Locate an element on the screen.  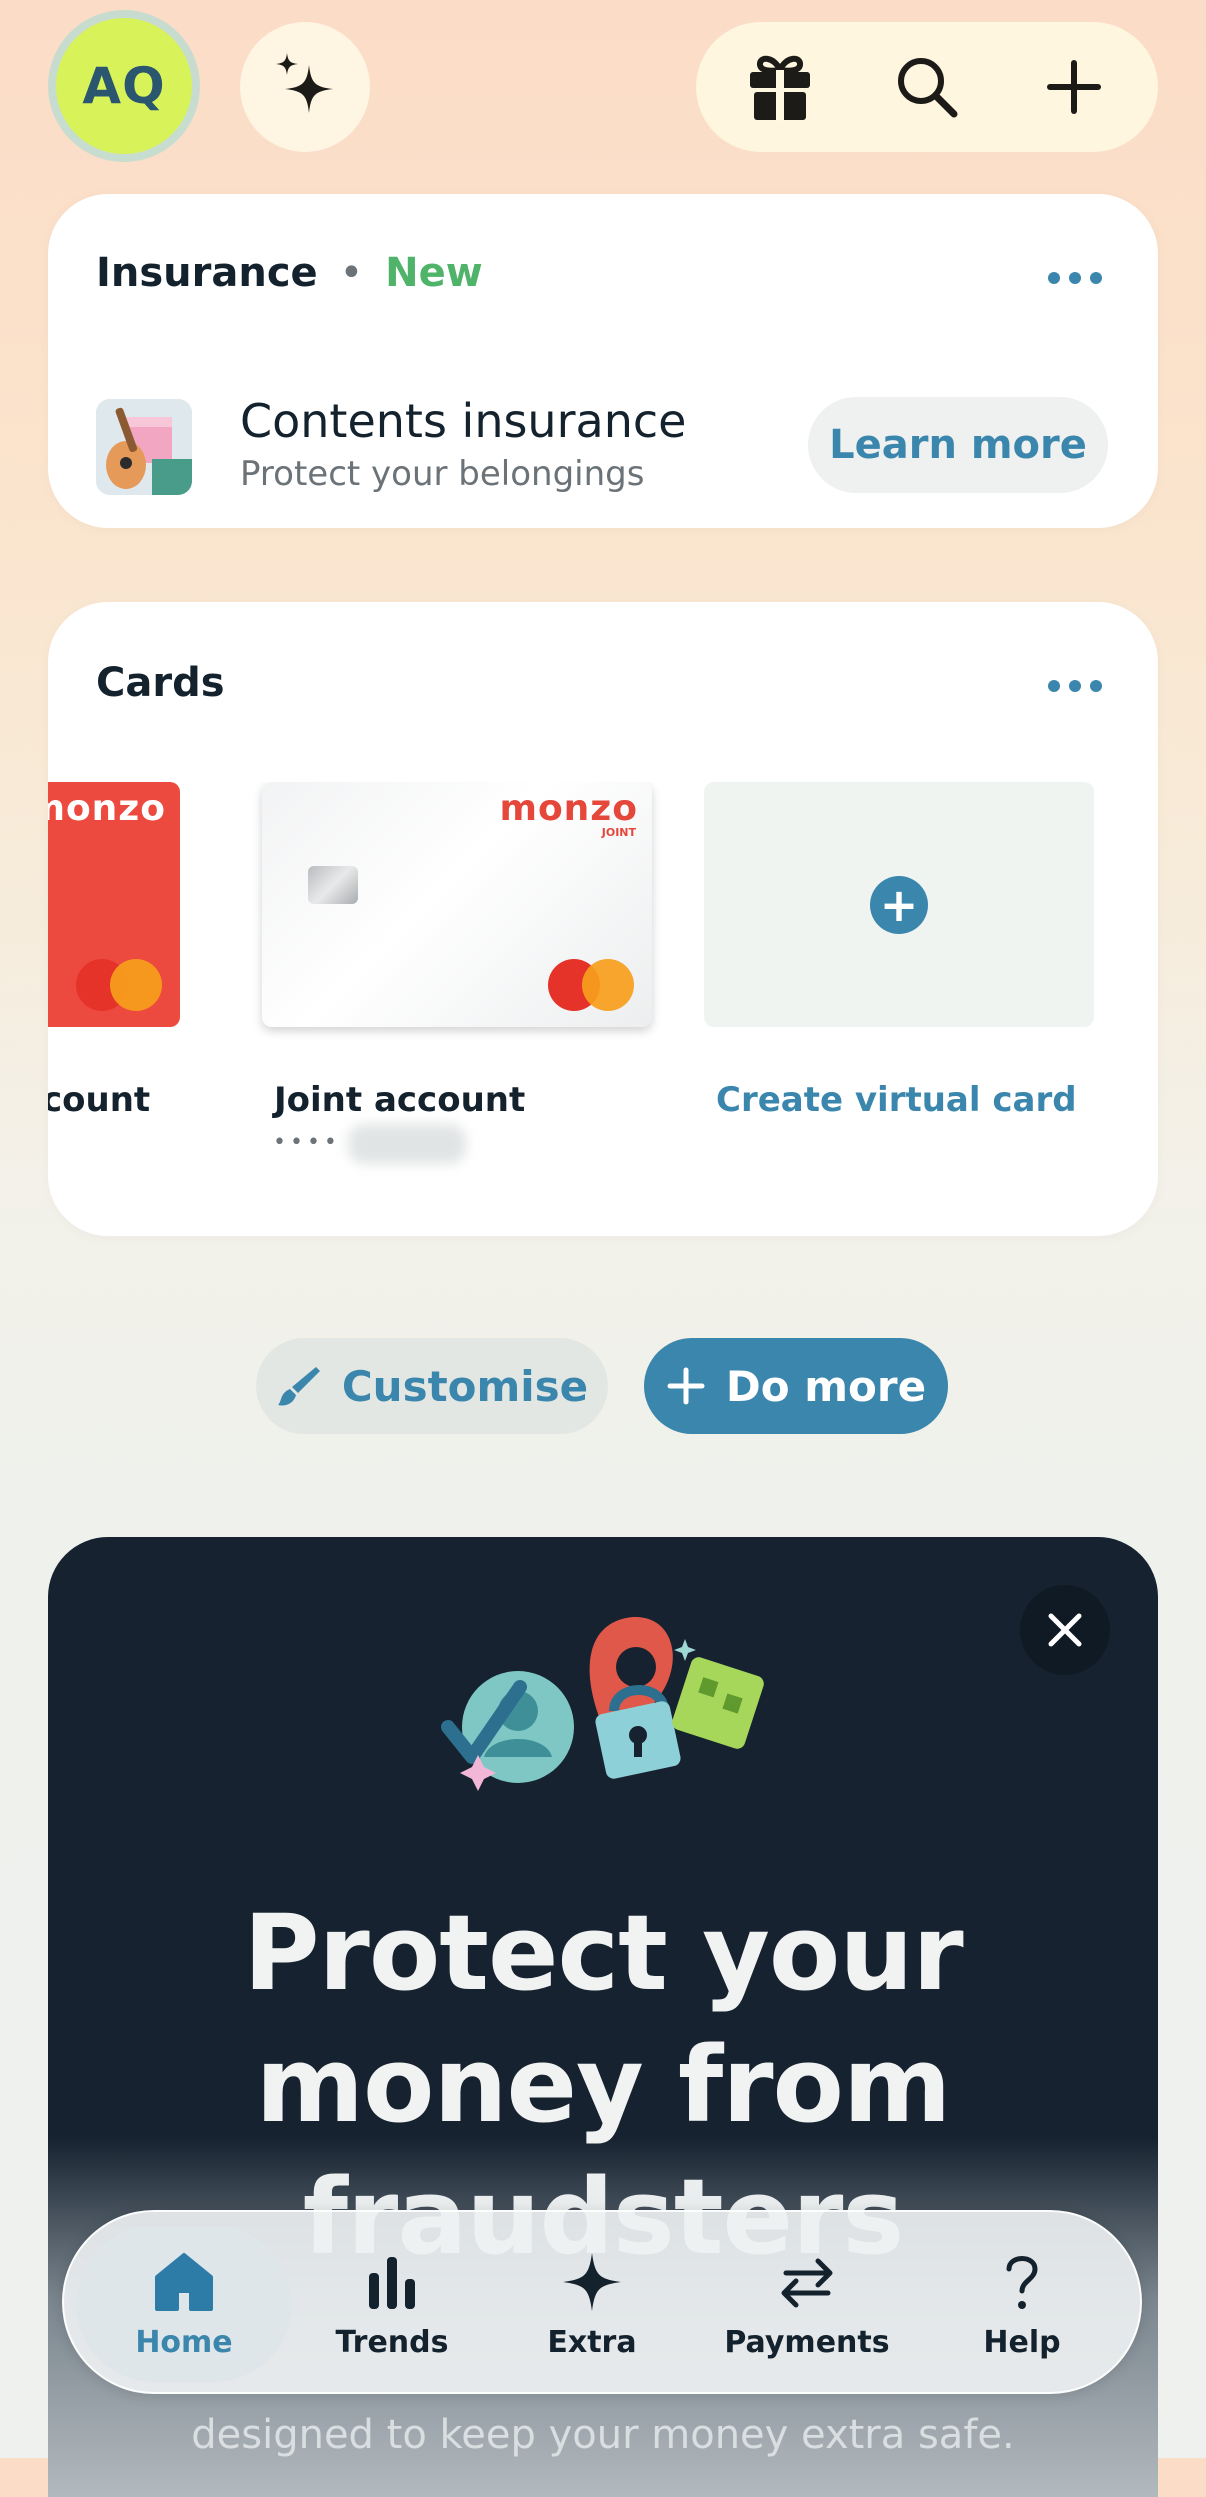
search-button is located at coordinates (927, 87).